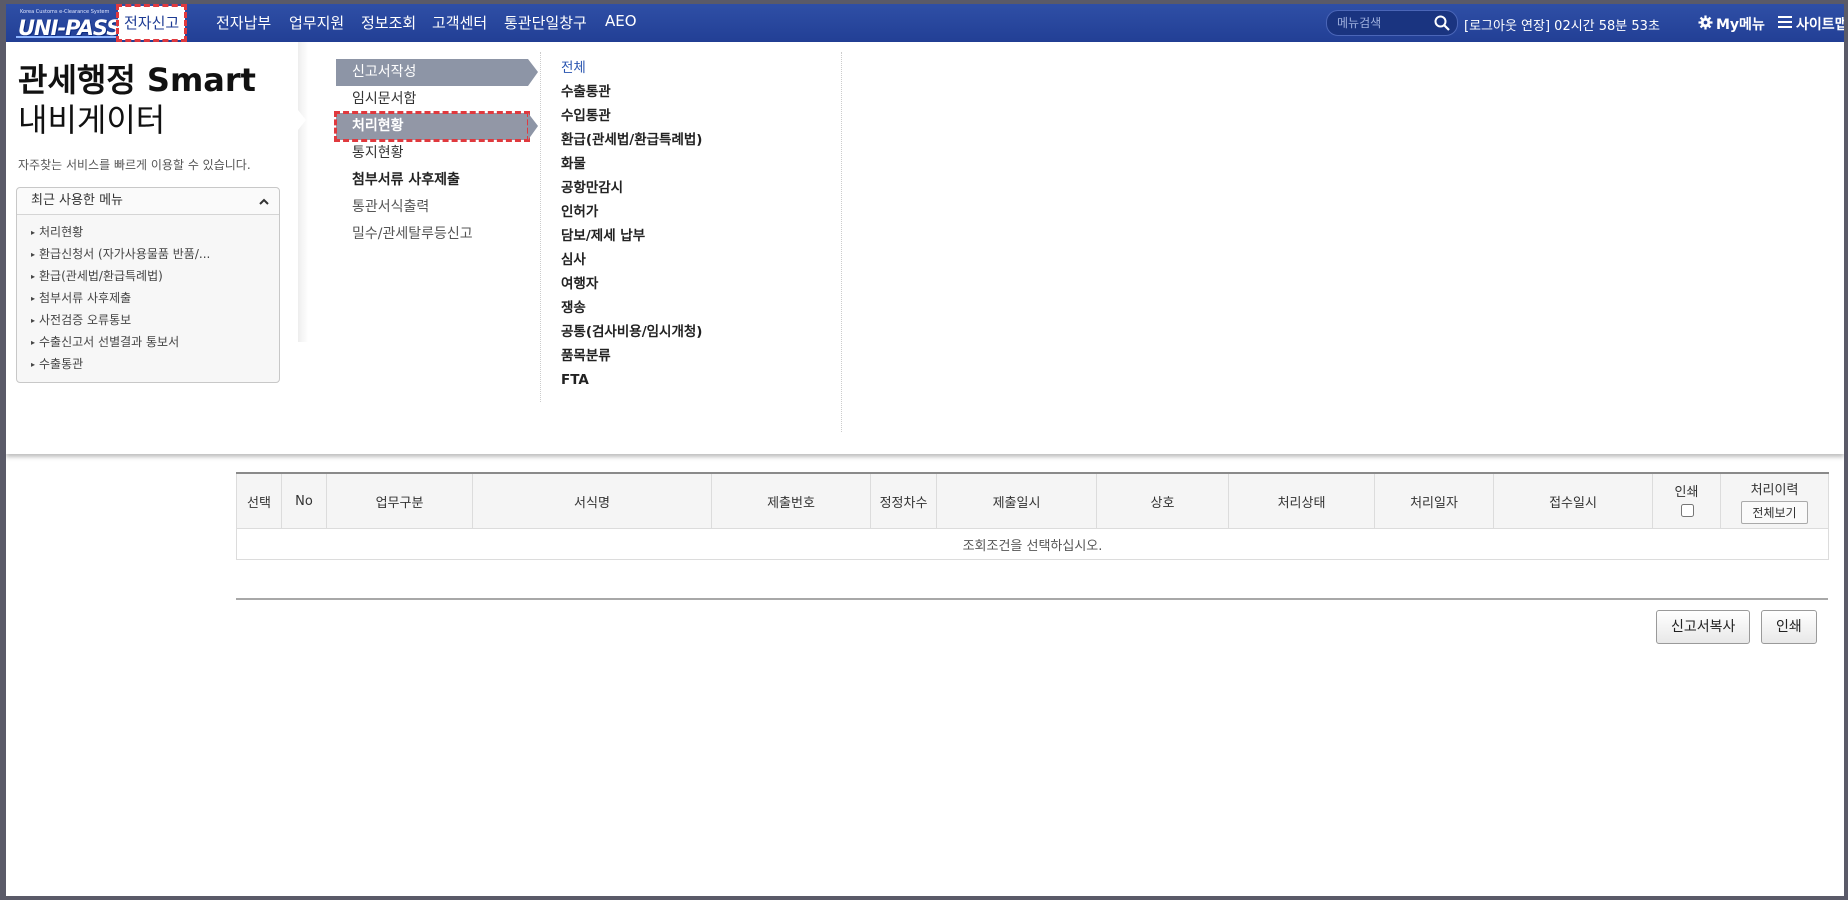 This screenshot has width=1848, height=900. Describe the element at coordinates (137, 100) in the screenshot. I see `navigator-title: 관세행정 Smart 내비게이터` at that location.